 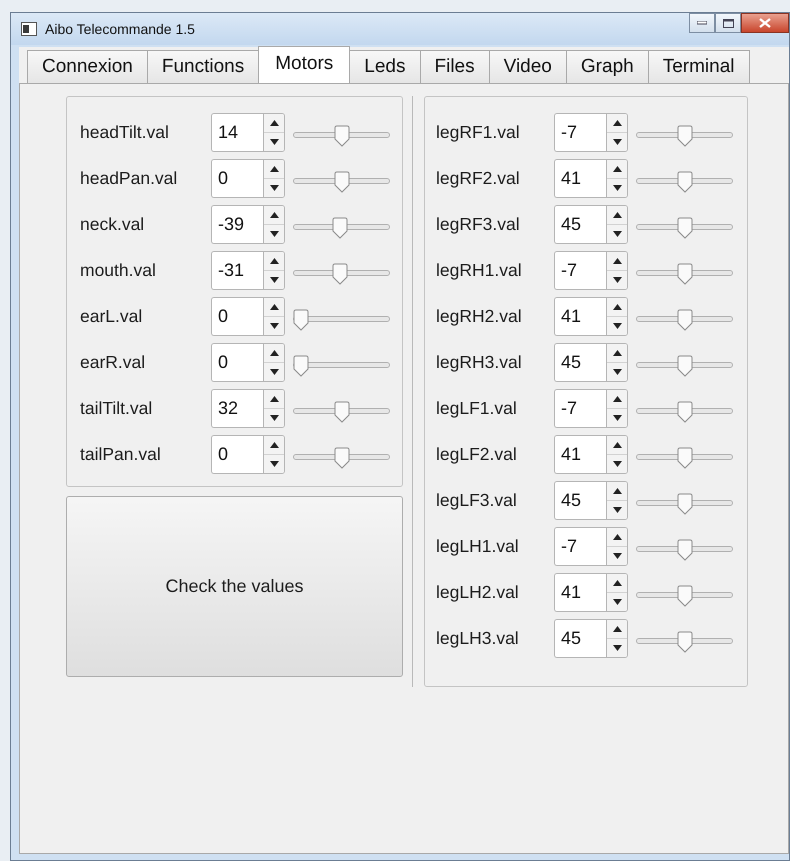 I want to click on close-button, so click(x=765, y=23).